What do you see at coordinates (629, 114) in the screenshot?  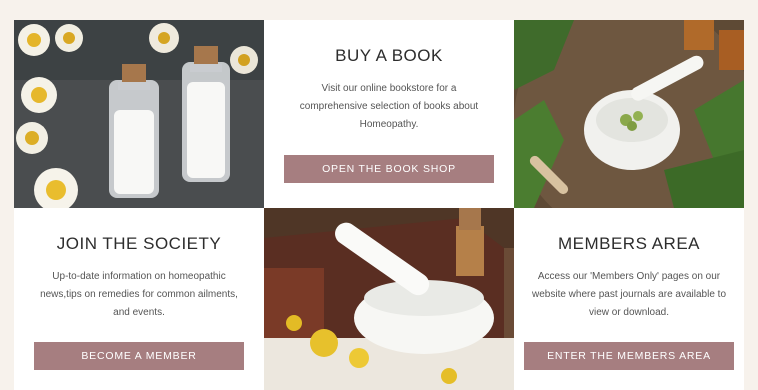 I see `mortar-herbs-photo` at bounding box center [629, 114].